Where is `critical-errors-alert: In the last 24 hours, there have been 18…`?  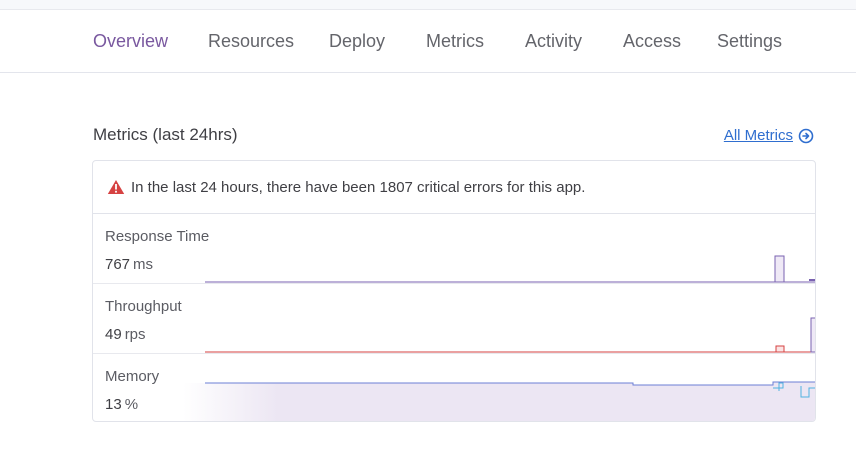
critical-errors-alert: In the last 24 hours, there have been 18… is located at coordinates (454, 187).